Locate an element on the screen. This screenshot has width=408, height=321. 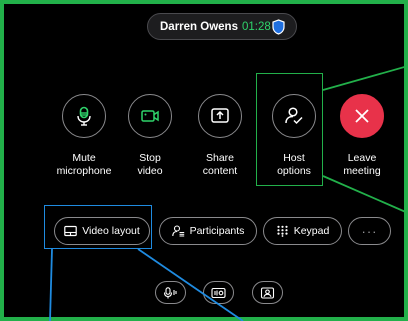
recorder-icon is located at coordinates (218, 292).